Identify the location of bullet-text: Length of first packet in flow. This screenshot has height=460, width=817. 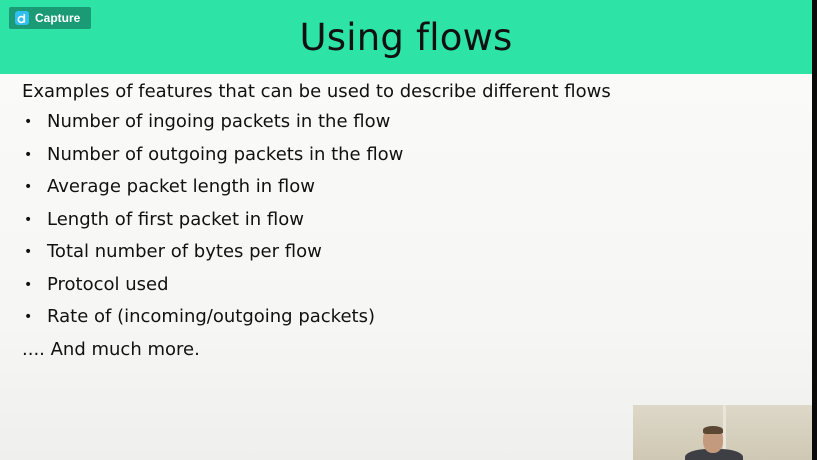
(175, 219).